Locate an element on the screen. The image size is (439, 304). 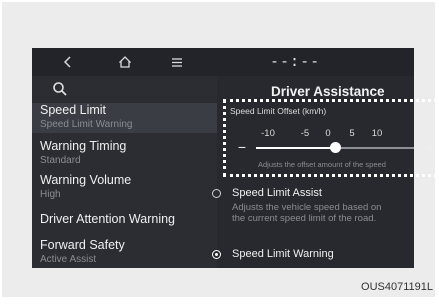
offset-label: Speed Limit Offset (km/h) is located at coordinates (278, 111).